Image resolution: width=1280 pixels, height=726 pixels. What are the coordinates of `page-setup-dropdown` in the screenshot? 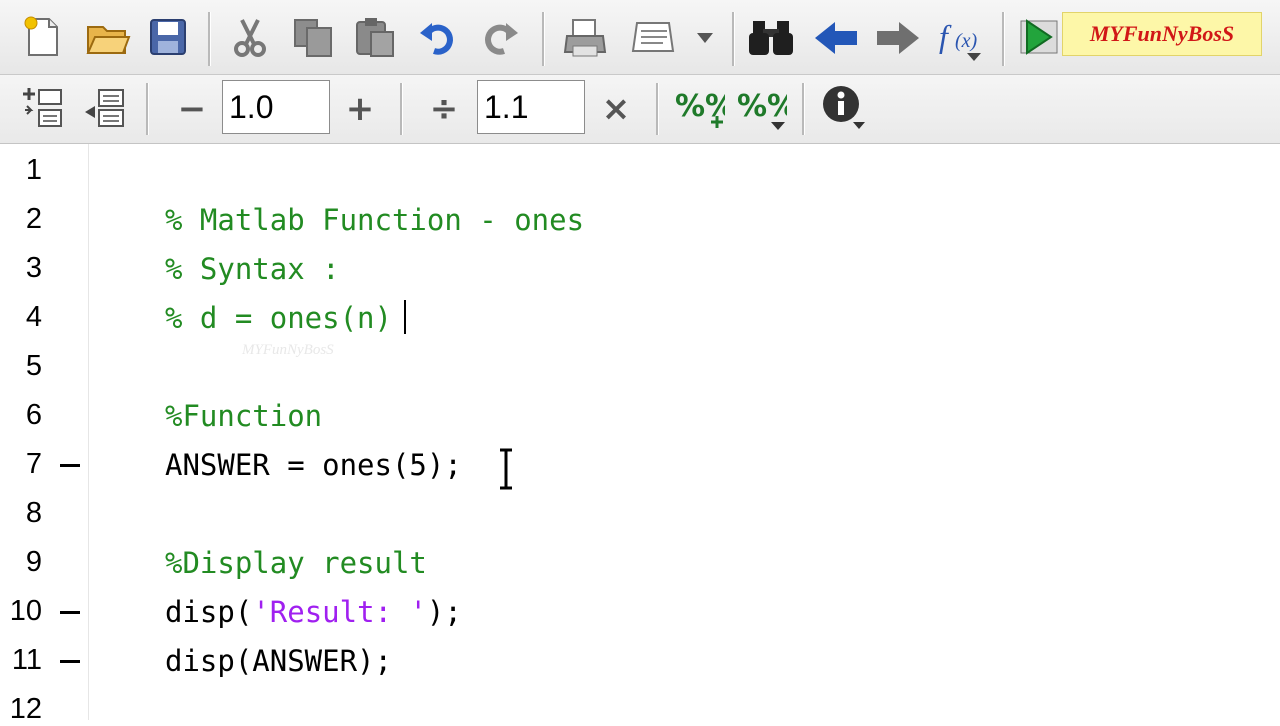 It's located at (705, 38).